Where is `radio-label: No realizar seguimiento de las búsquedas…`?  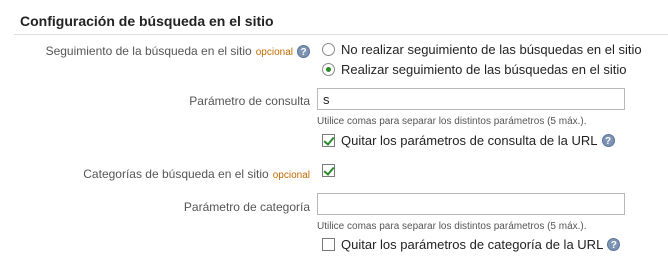 radio-label: No realizar seguimiento de las búsquedas… is located at coordinates (491, 49).